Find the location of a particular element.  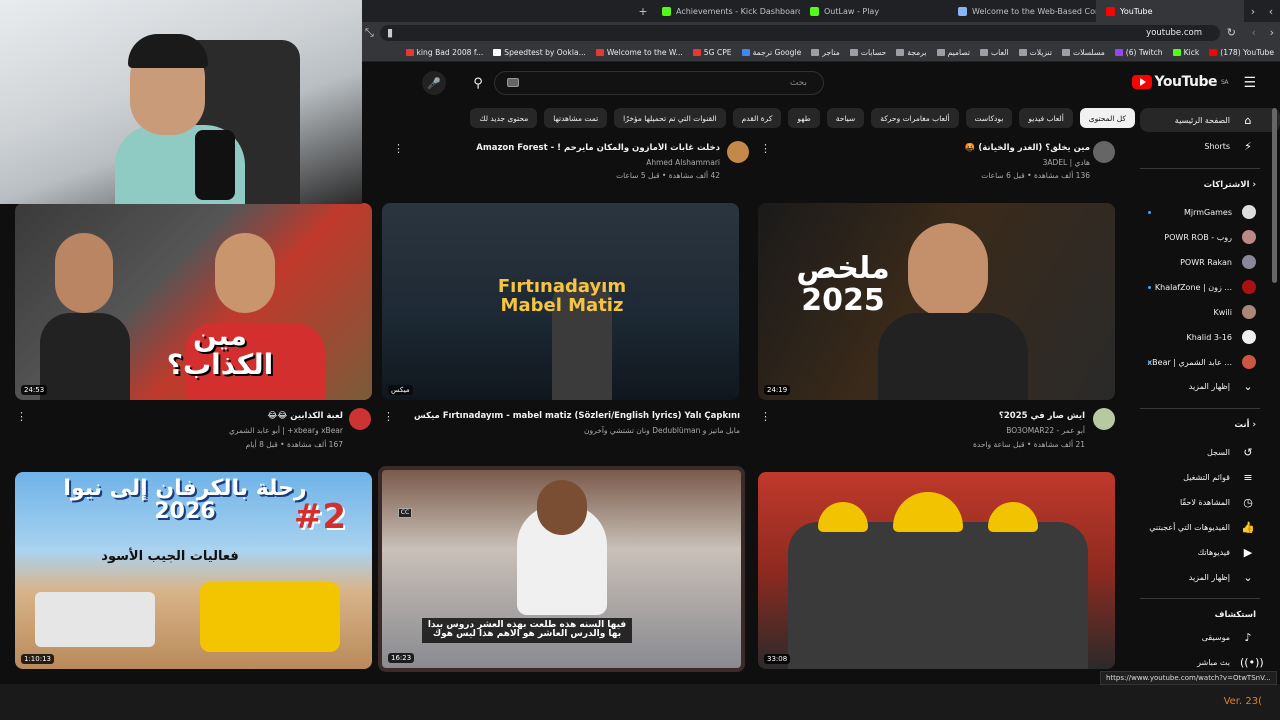

bookmark-folder: تنزيلات is located at coordinates (1036, 52).